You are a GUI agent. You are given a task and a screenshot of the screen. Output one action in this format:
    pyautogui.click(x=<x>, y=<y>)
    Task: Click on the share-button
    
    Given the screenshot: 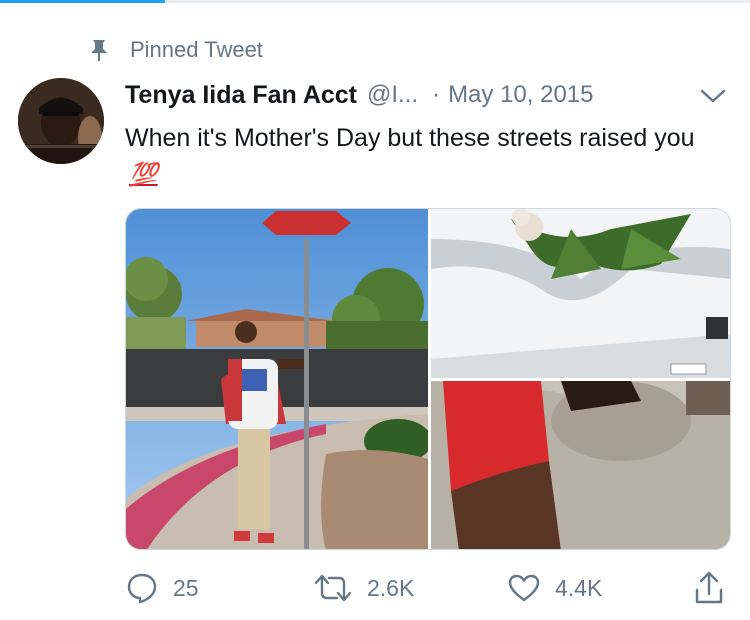 What is the action you would take?
    pyautogui.click(x=709, y=588)
    